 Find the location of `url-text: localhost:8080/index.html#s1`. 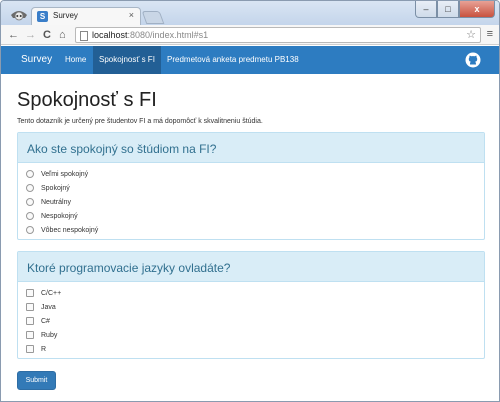

url-text: localhost:8080/index.html#s1 is located at coordinates (150, 35).